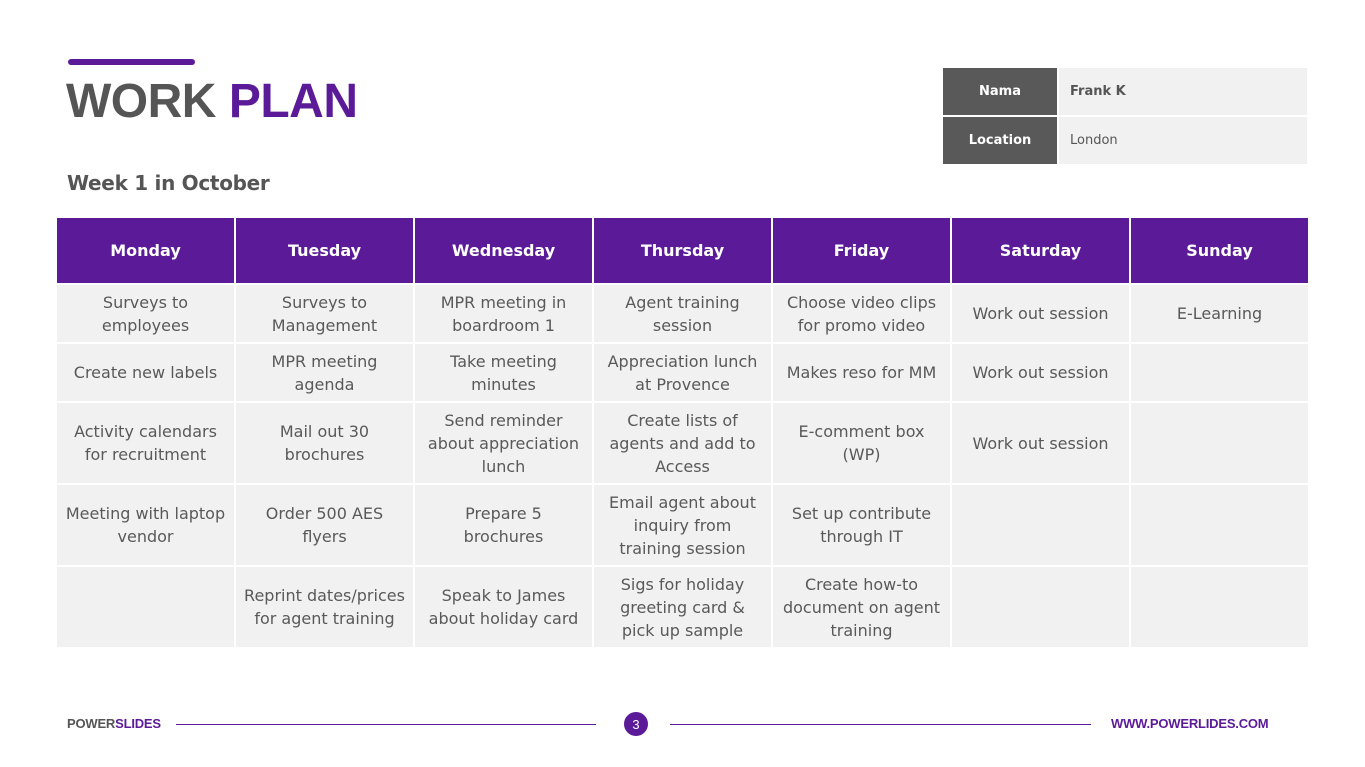  Describe the element at coordinates (145, 443) in the screenshot. I see `task-cell-monday: Activity calendars for recruitment` at that location.